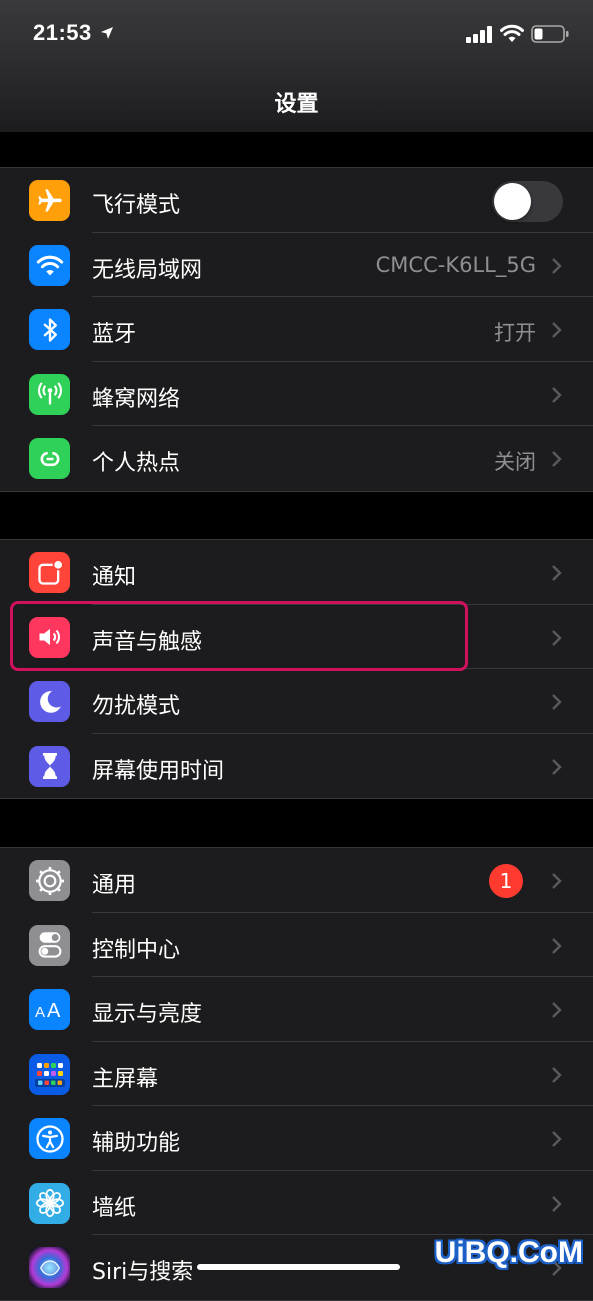 The image size is (593, 1301). I want to click on navigation-bar: 设置, so click(296, 101).